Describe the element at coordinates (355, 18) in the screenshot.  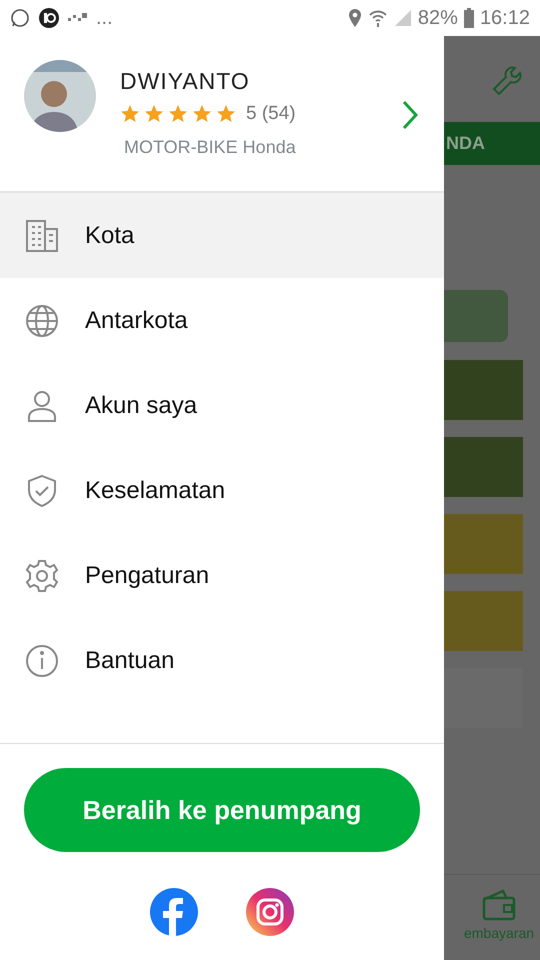
I see `location-icon` at that location.